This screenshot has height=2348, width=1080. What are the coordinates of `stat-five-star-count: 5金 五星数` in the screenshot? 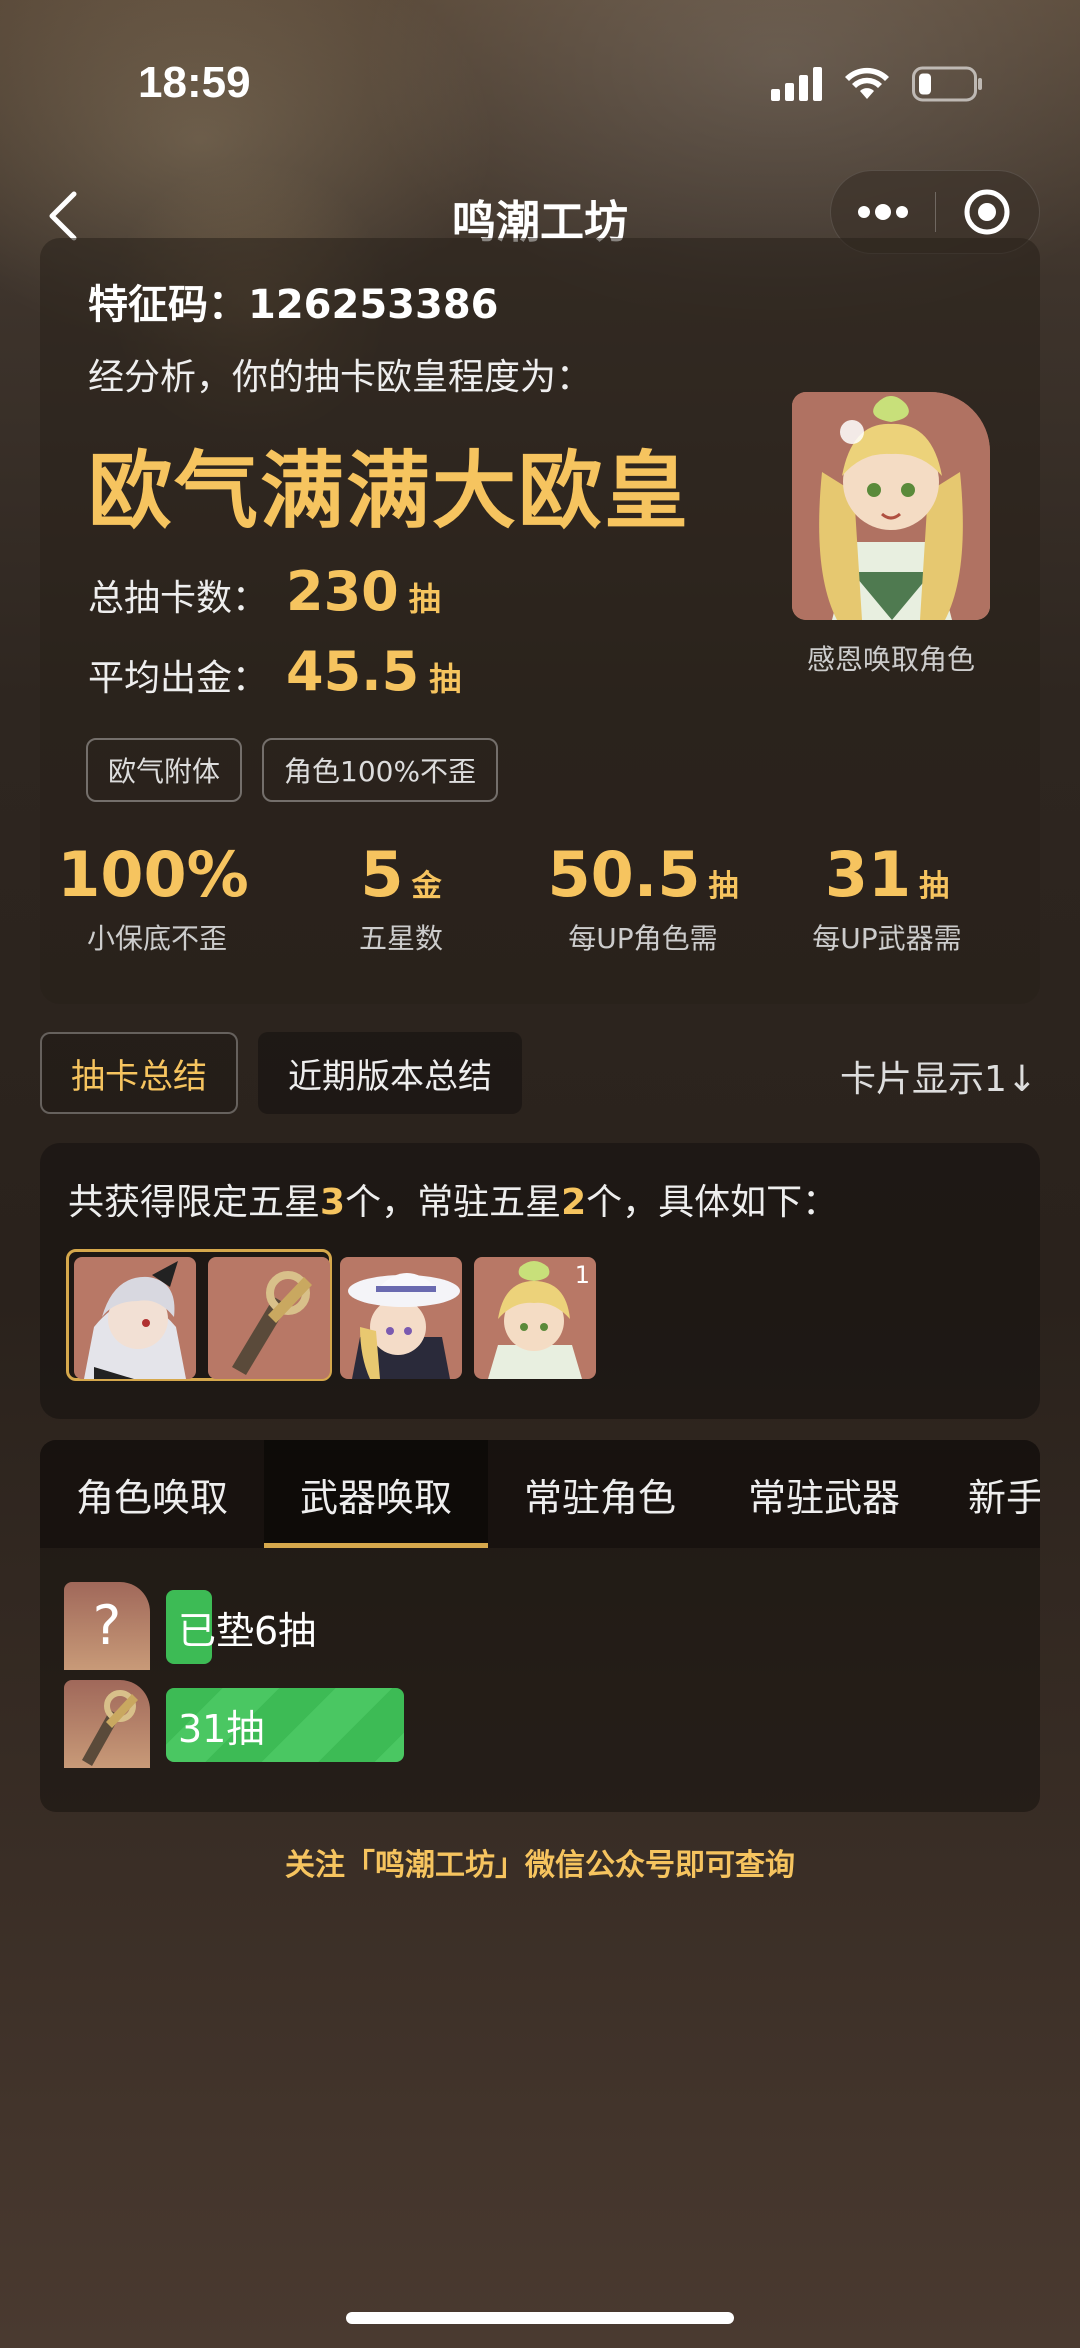 It's located at (401, 897).